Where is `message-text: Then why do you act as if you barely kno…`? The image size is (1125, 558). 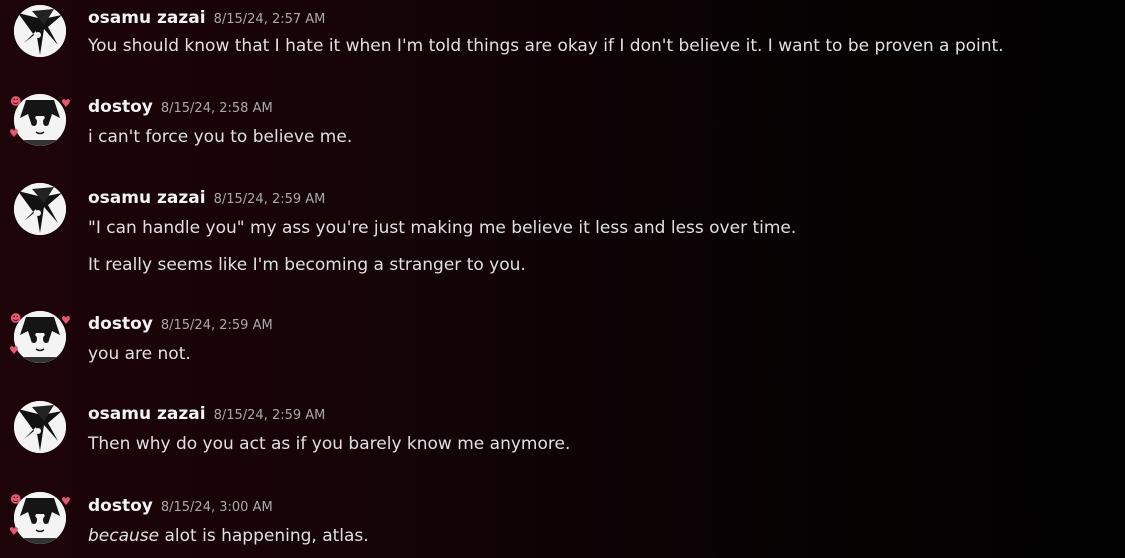
message-text: Then why do you act as if you barely kno… is located at coordinates (329, 444).